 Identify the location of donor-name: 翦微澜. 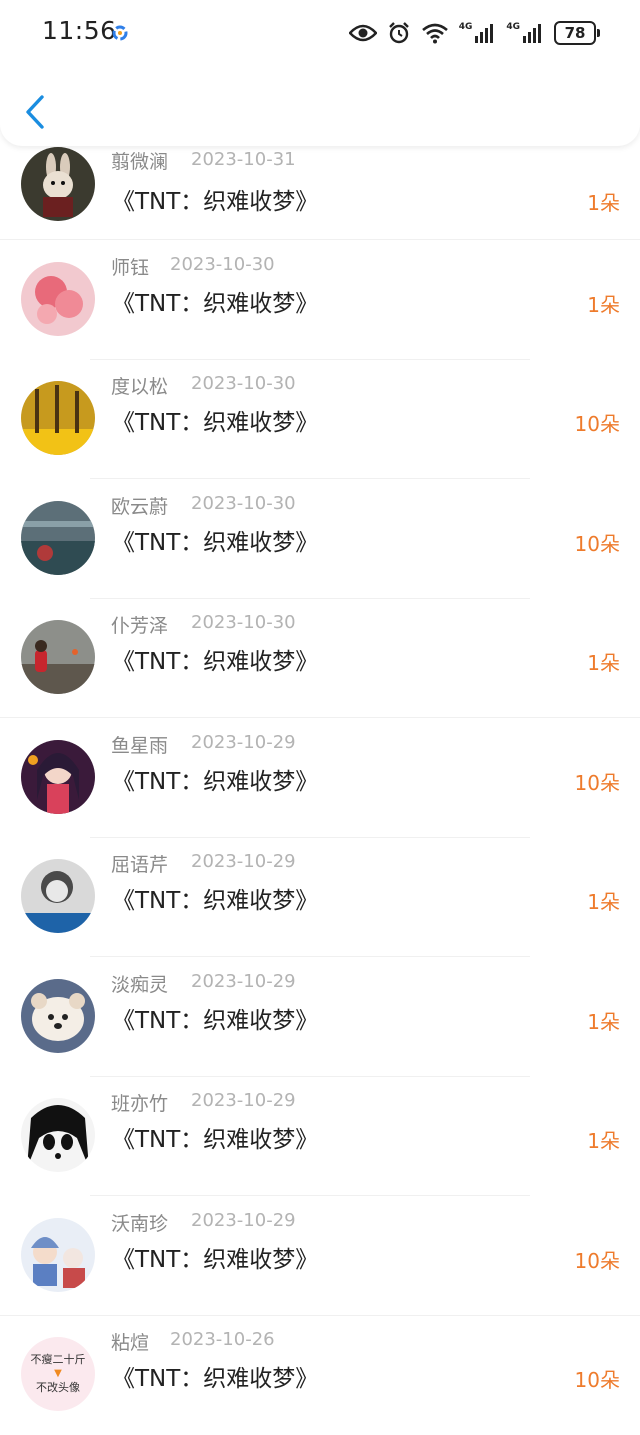
(140, 162).